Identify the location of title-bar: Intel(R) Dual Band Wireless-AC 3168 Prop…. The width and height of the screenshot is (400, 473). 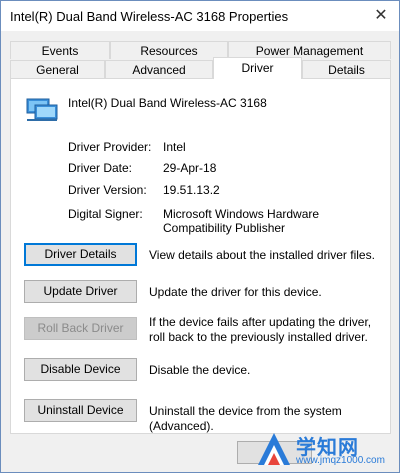
(200, 16).